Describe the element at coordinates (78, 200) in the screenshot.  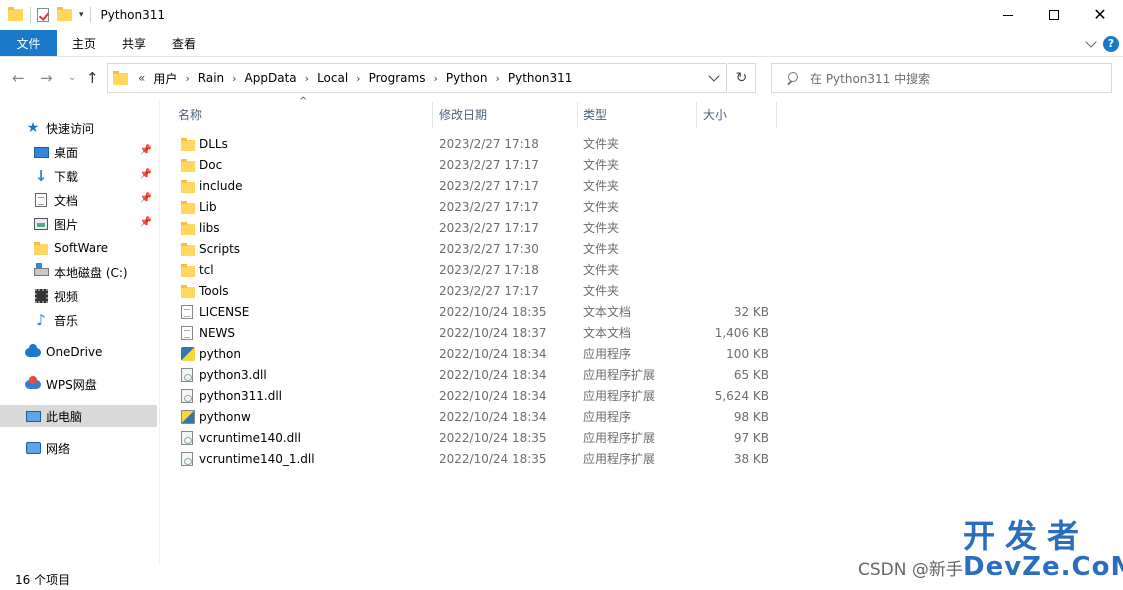
I see `sidebar-item-documents: 文档 📌` at that location.